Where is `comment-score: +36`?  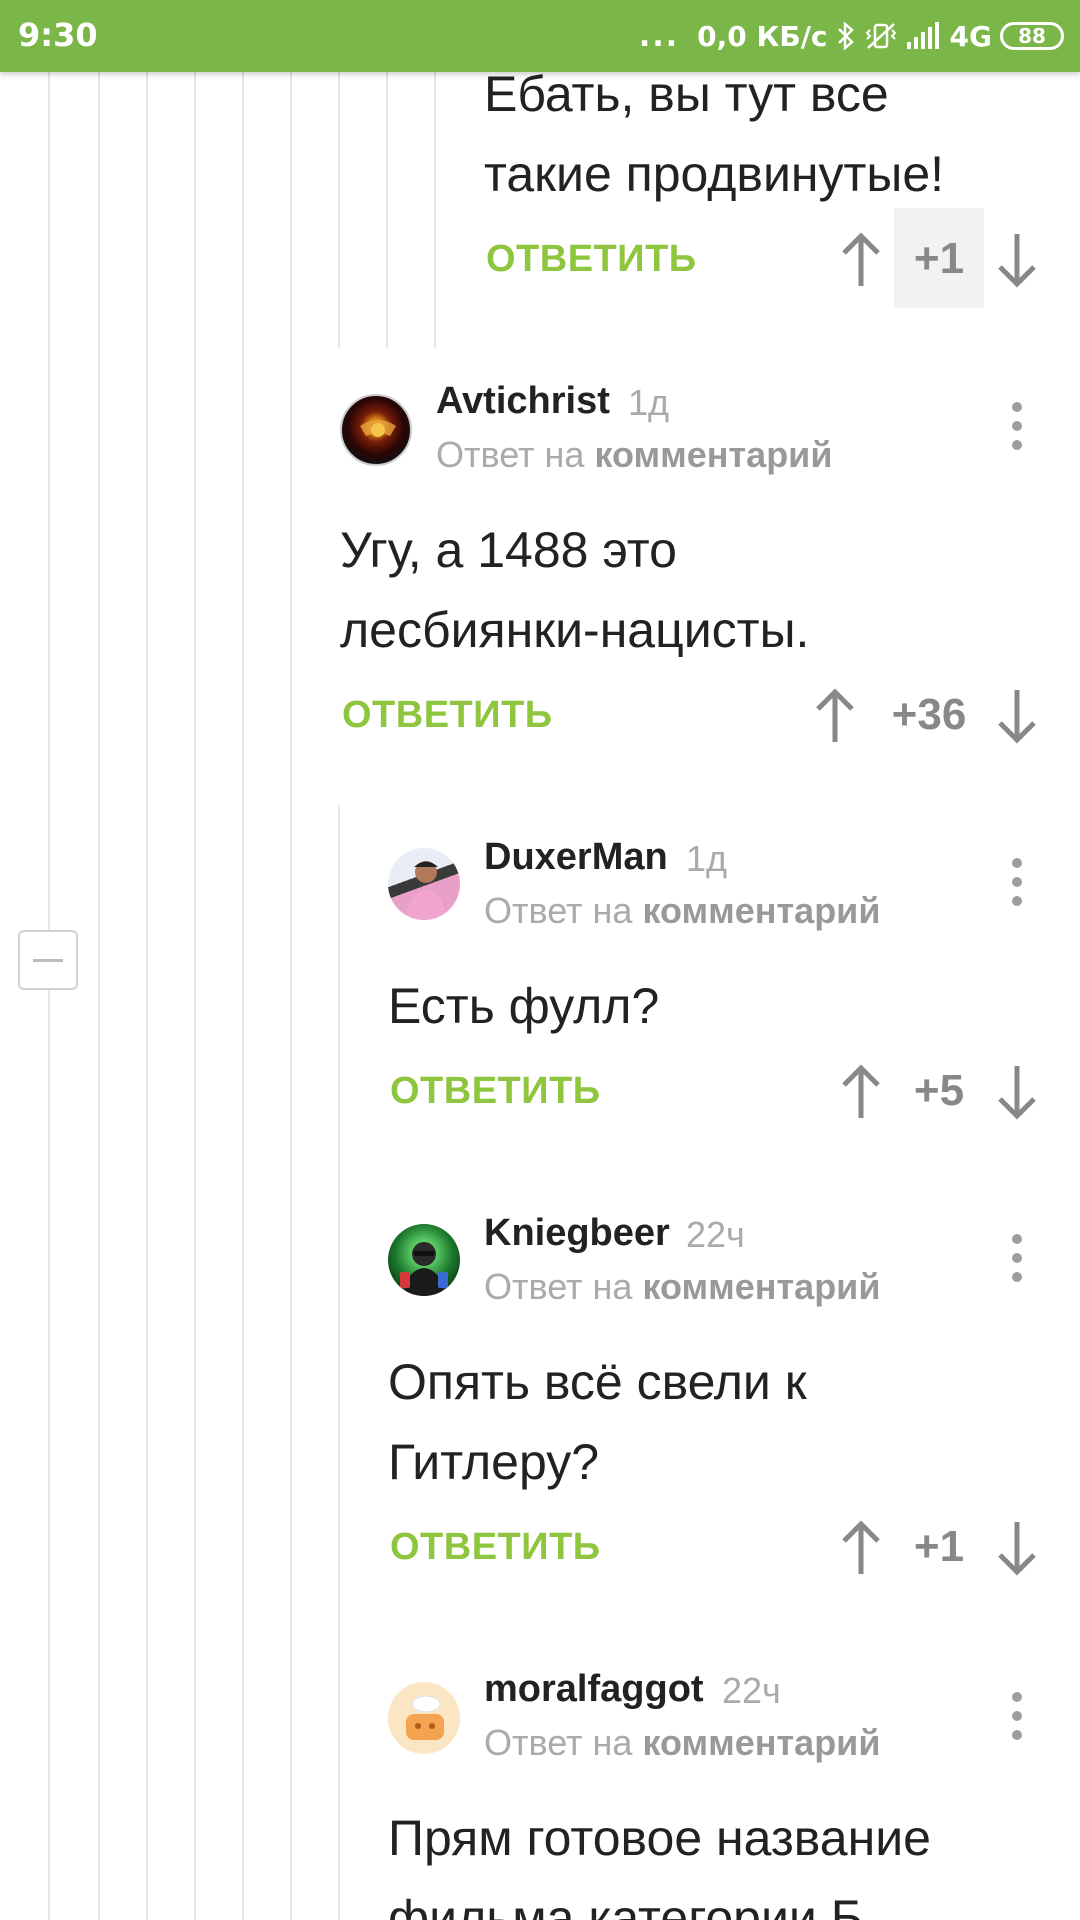
comment-score: +36 is located at coordinates (929, 714).